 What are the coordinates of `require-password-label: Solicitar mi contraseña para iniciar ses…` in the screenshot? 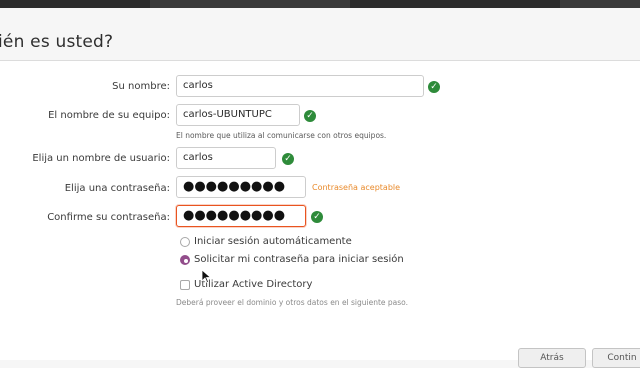 It's located at (299, 259).